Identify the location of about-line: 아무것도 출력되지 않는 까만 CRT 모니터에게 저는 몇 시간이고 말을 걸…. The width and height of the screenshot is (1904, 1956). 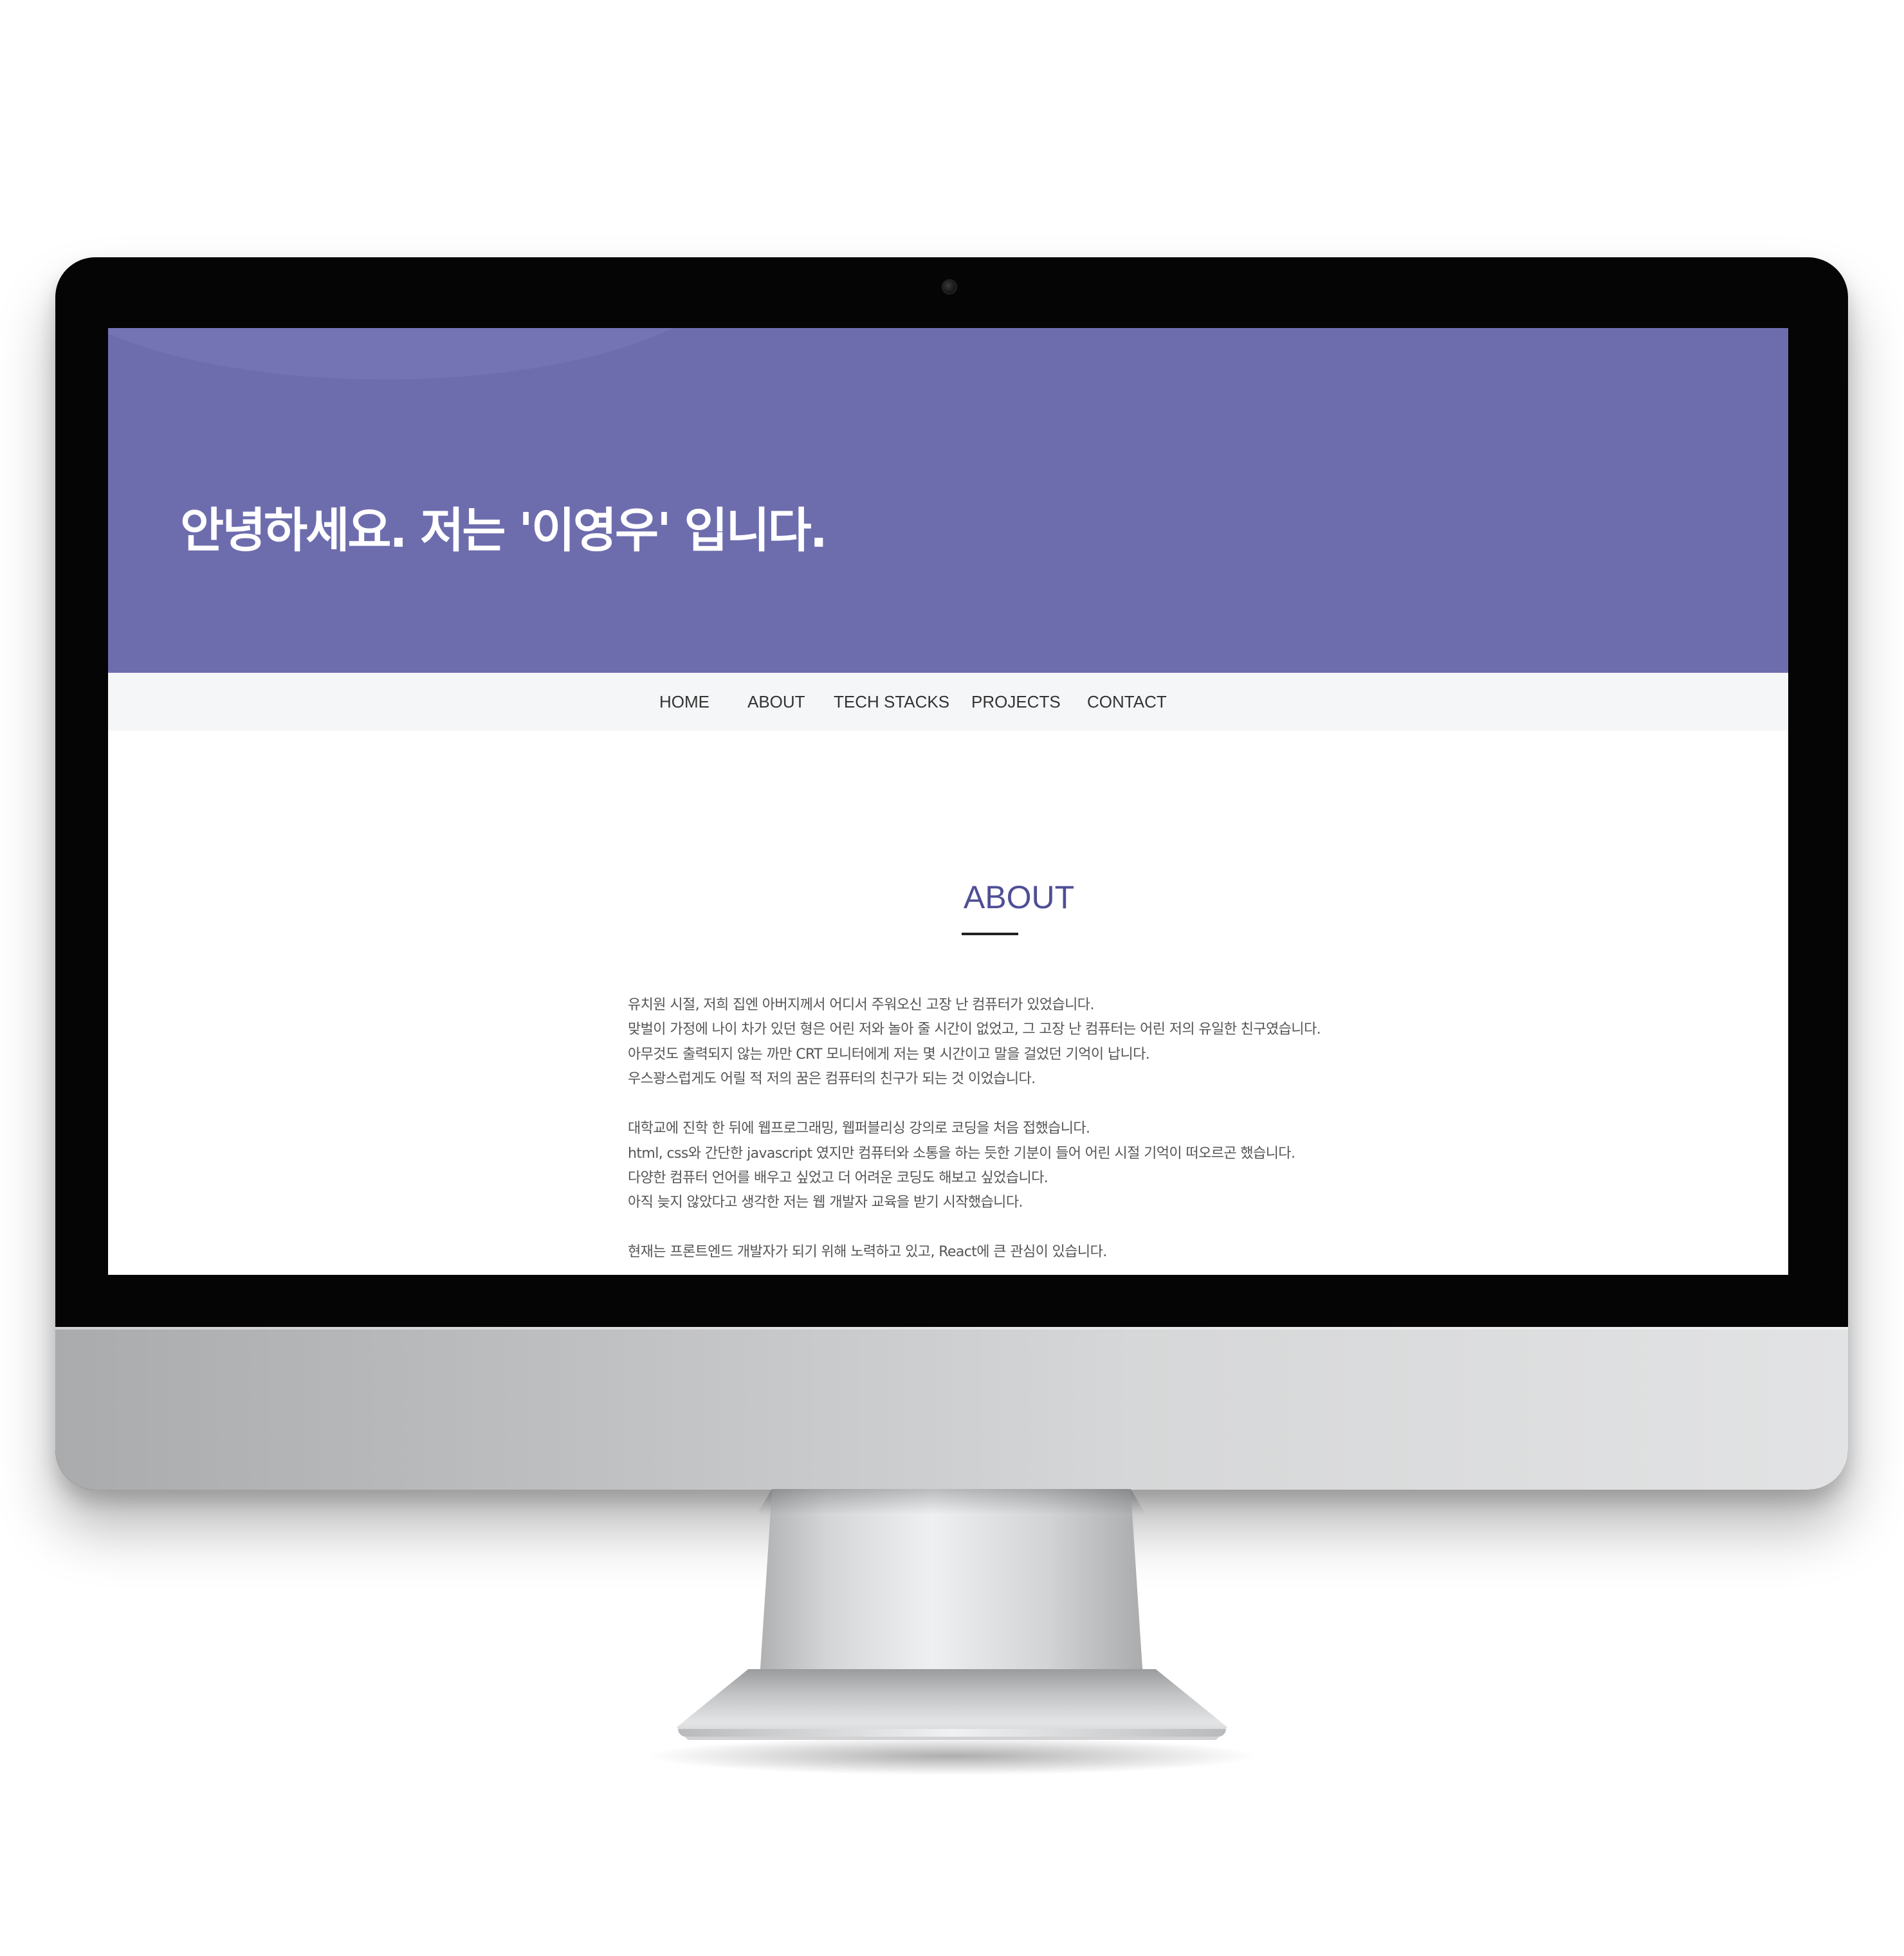
(889, 1055).